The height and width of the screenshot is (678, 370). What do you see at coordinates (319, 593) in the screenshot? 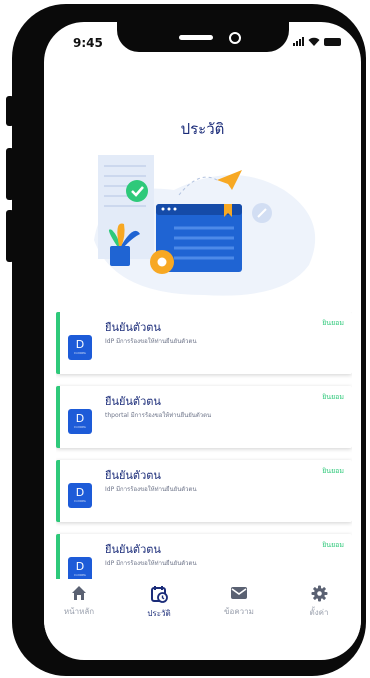
I see `gear-icon` at bounding box center [319, 593].